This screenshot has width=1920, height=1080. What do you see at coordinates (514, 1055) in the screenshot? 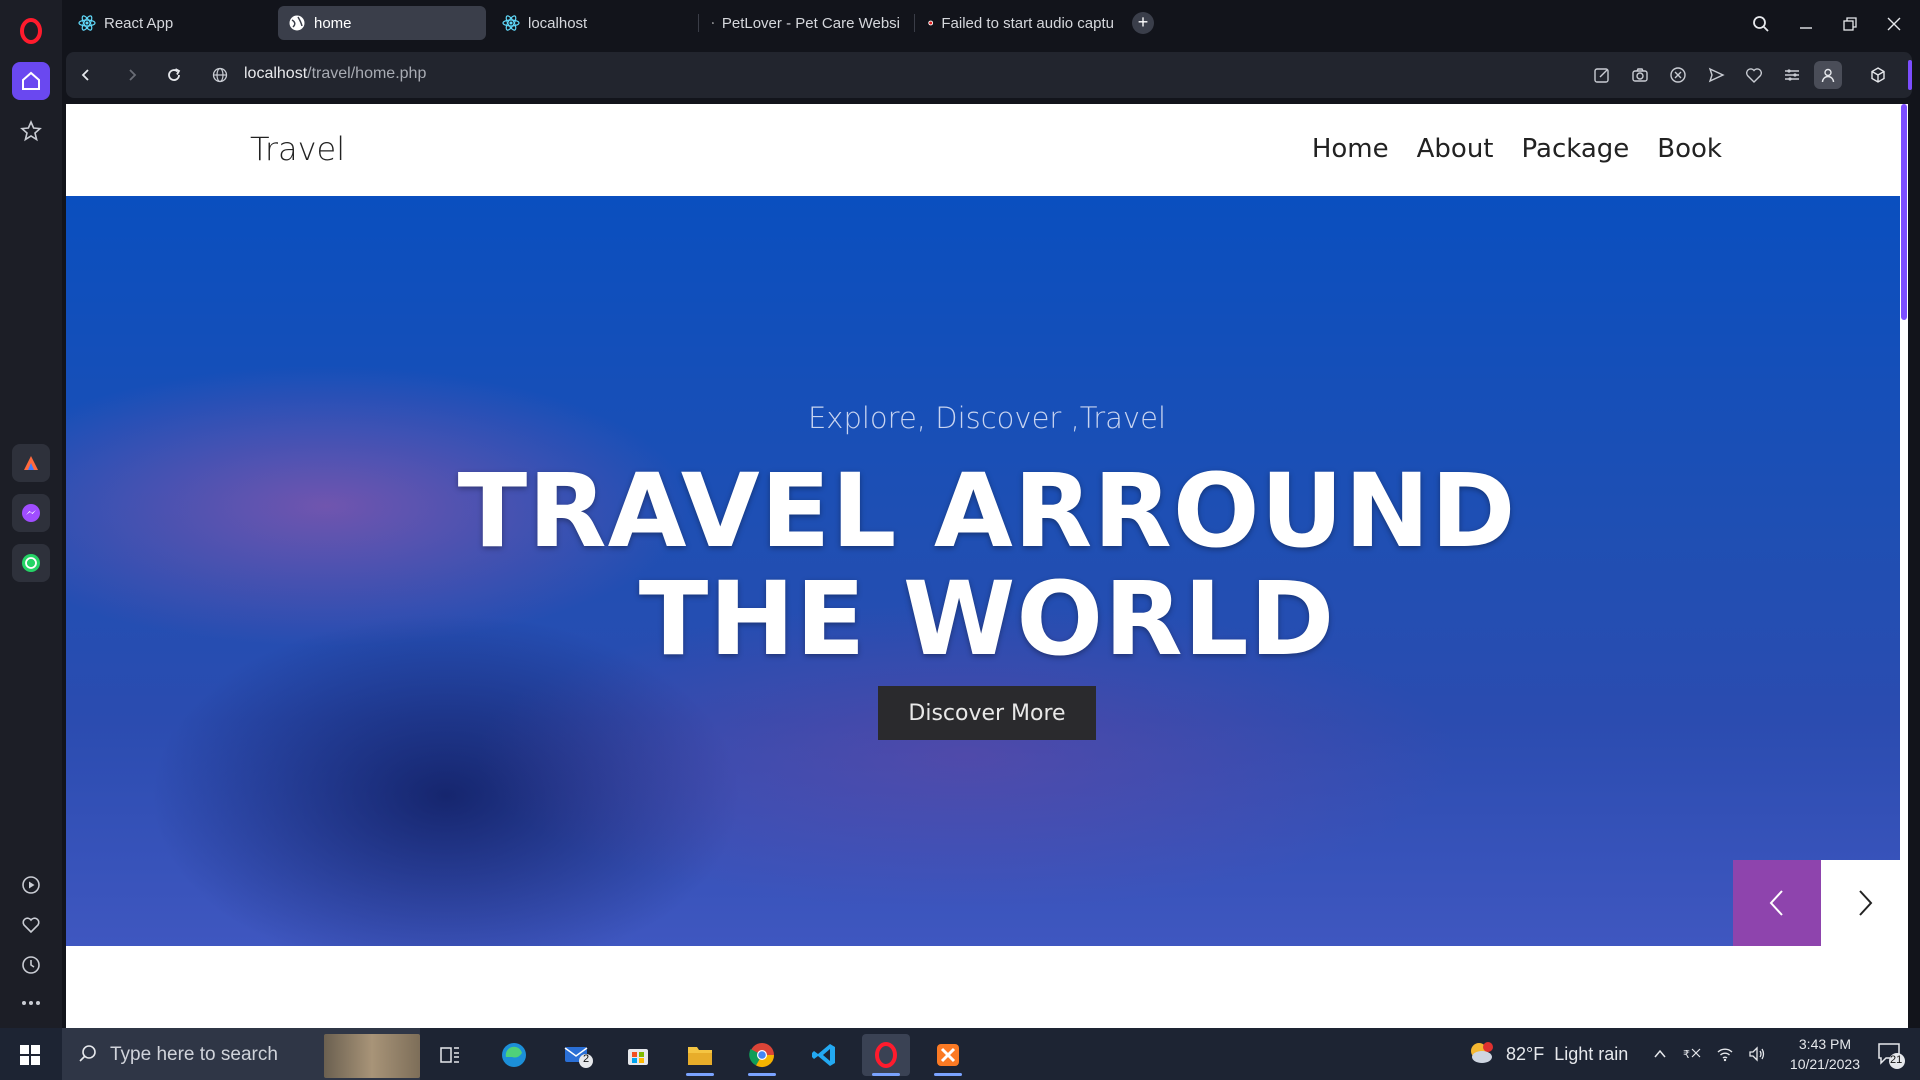
I see `edge-icon` at bounding box center [514, 1055].